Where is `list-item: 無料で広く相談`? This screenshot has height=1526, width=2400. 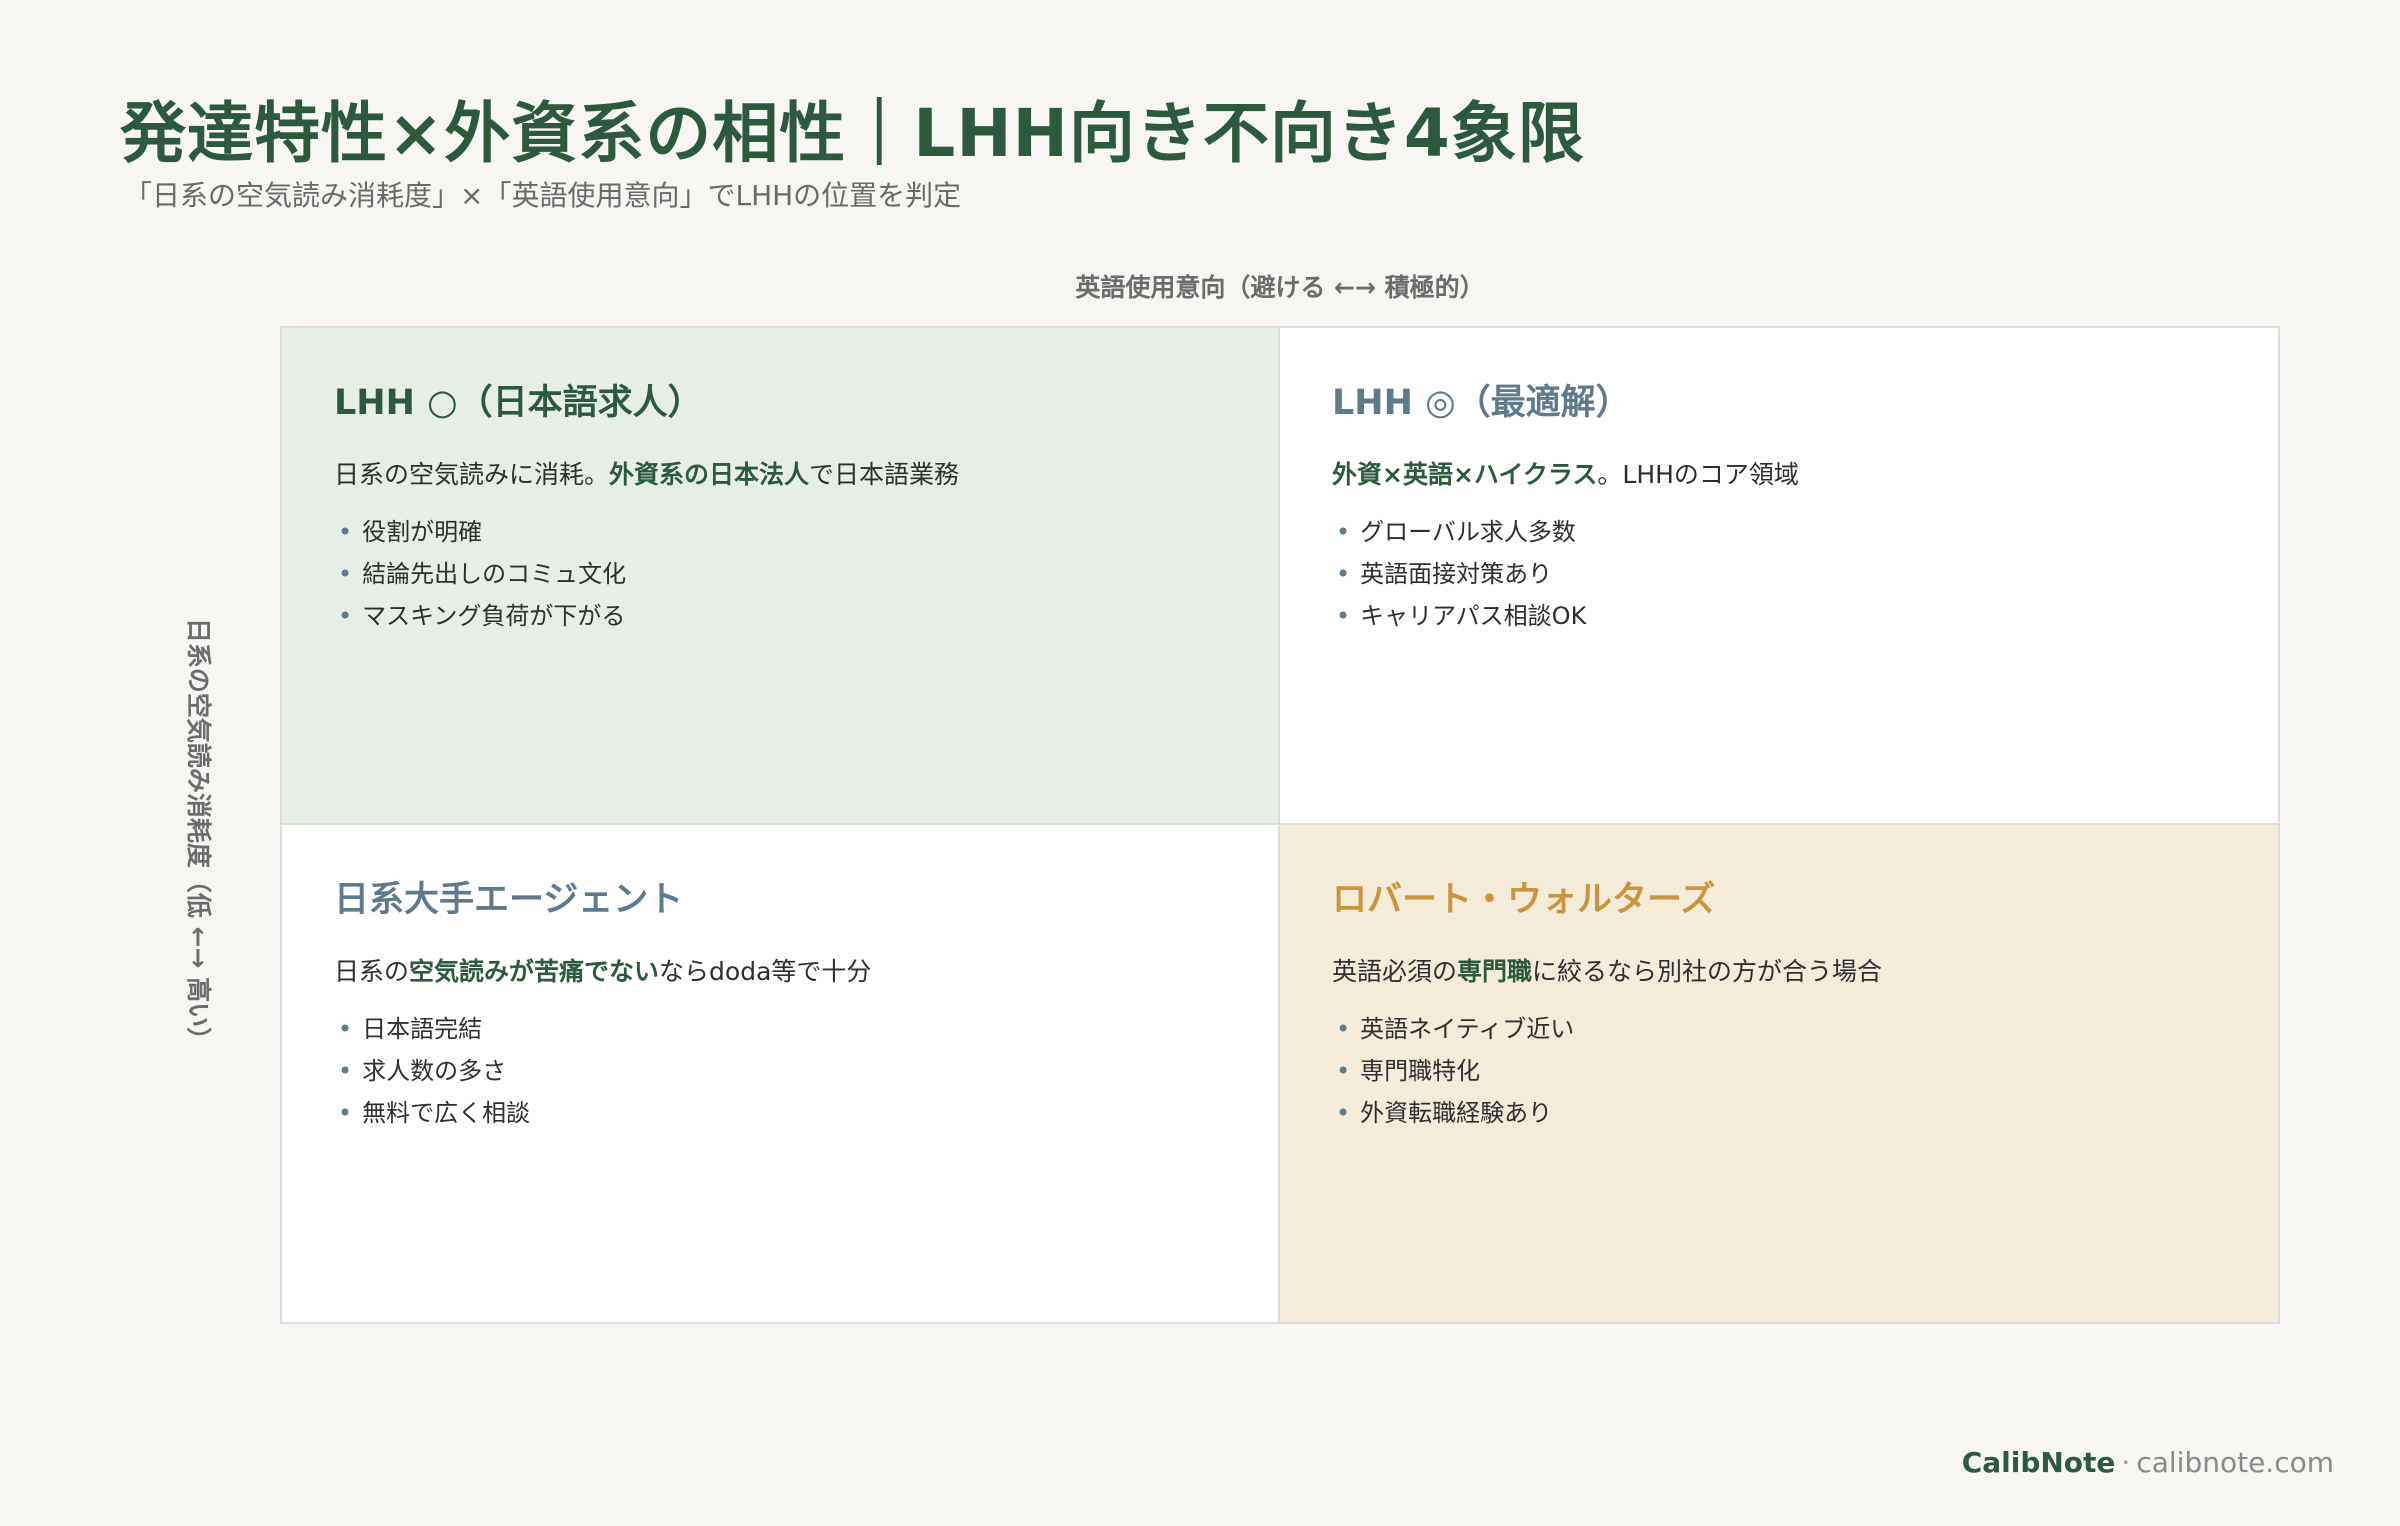
list-item: 無料で広く相談 is located at coordinates (780, 1113).